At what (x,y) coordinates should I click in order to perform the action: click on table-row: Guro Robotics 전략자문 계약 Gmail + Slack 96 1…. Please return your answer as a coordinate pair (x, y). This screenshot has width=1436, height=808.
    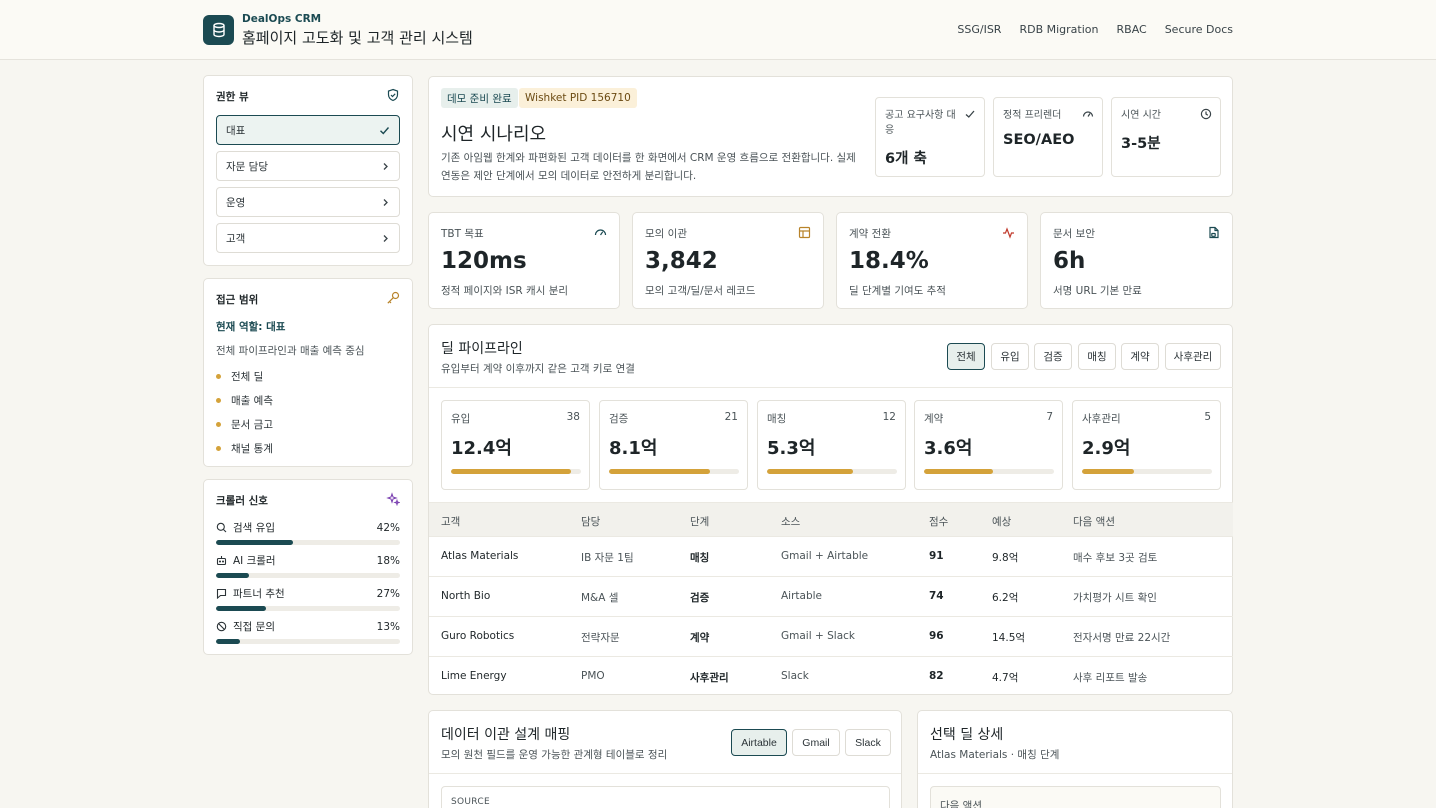
    Looking at the image, I should click on (831, 637).